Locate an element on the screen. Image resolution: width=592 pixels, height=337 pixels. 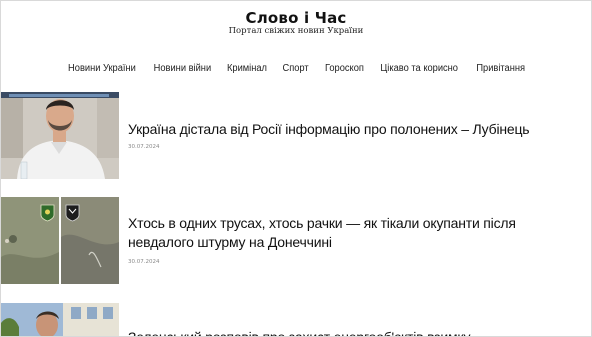
site-title: Слово і Час is located at coordinates (296, 18).